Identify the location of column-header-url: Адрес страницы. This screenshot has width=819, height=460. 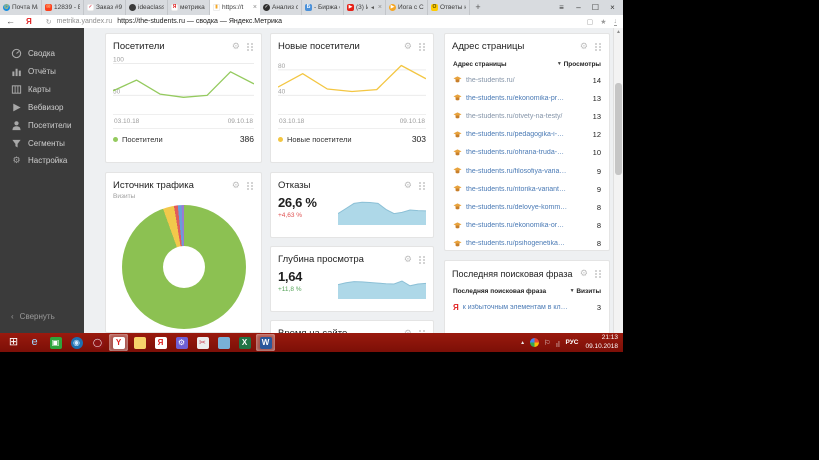
(480, 64).